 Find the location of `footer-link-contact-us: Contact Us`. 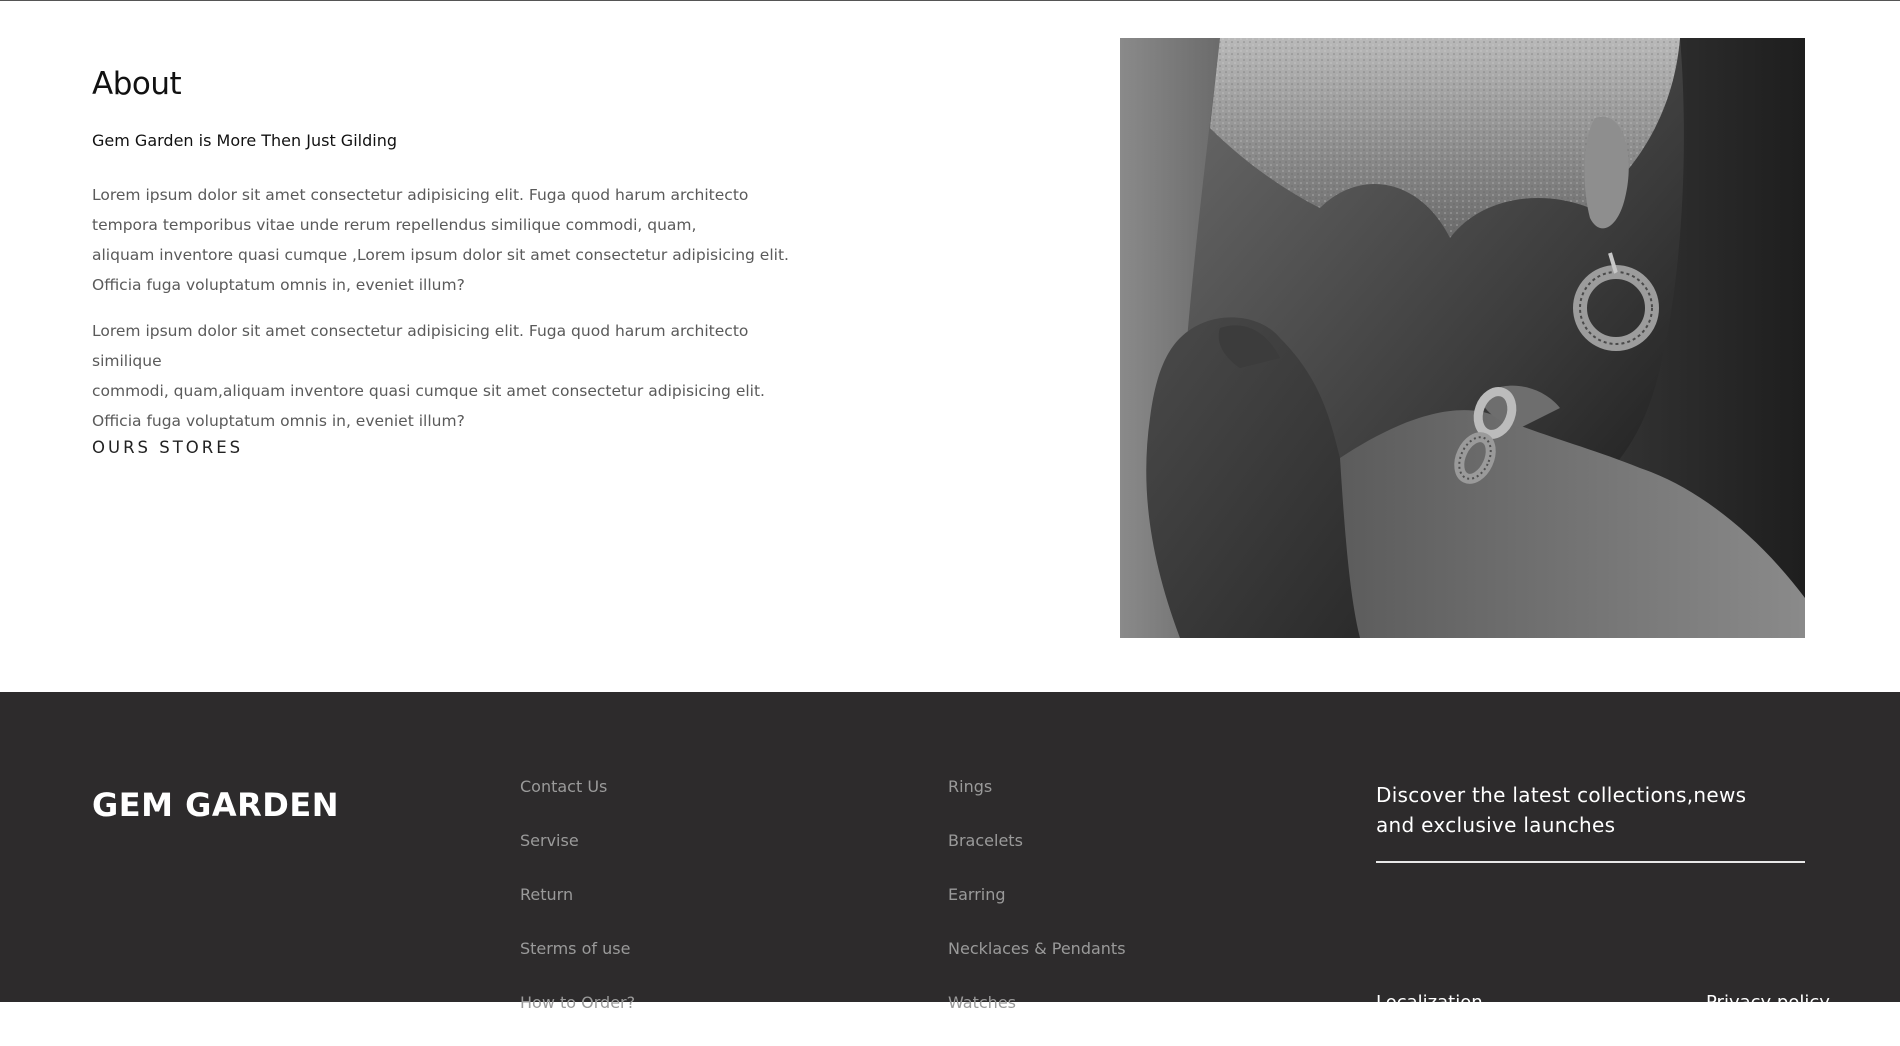

footer-link-contact-us: Contact Us is located at coordinates (563, 786).